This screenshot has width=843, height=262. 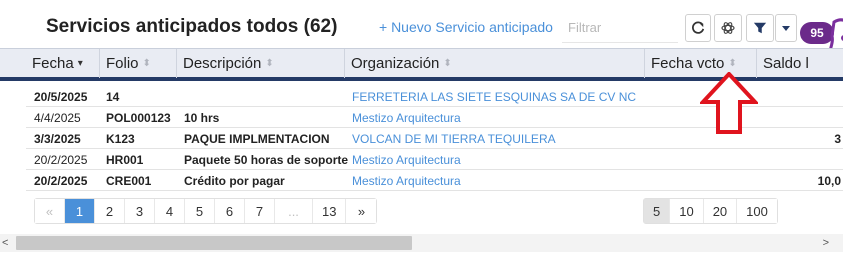 I want to click on filter-button, so click(x=760, y=28).